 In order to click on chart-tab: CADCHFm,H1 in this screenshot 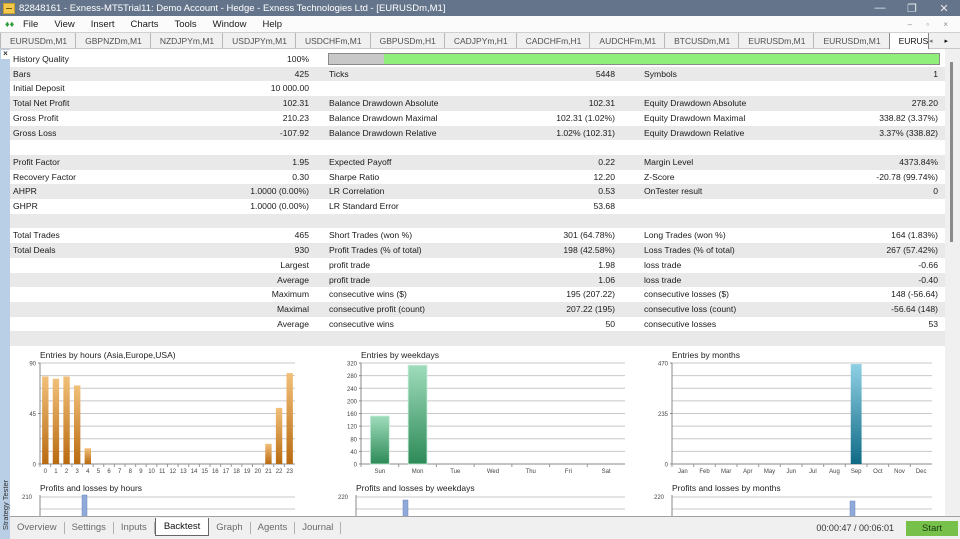, I will do `click(552, 40)`.